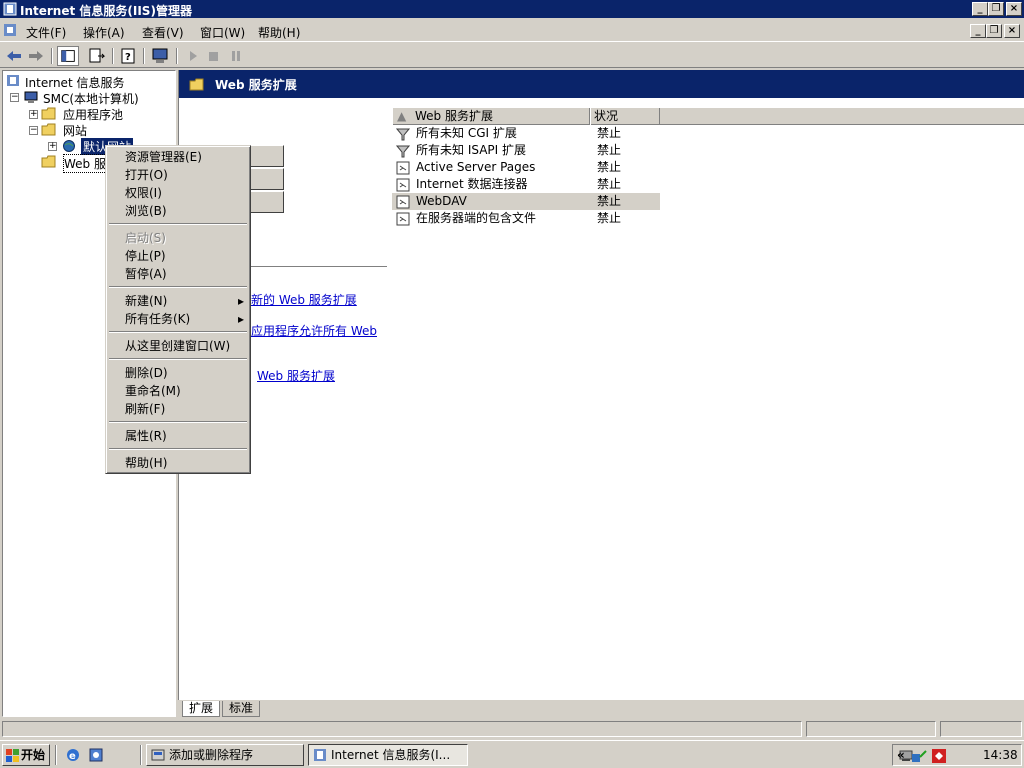  Describe the element at coordinates (491, 116) in the screenshot. I see `column-header-name: ▲ Web 服务扩展` at that location.